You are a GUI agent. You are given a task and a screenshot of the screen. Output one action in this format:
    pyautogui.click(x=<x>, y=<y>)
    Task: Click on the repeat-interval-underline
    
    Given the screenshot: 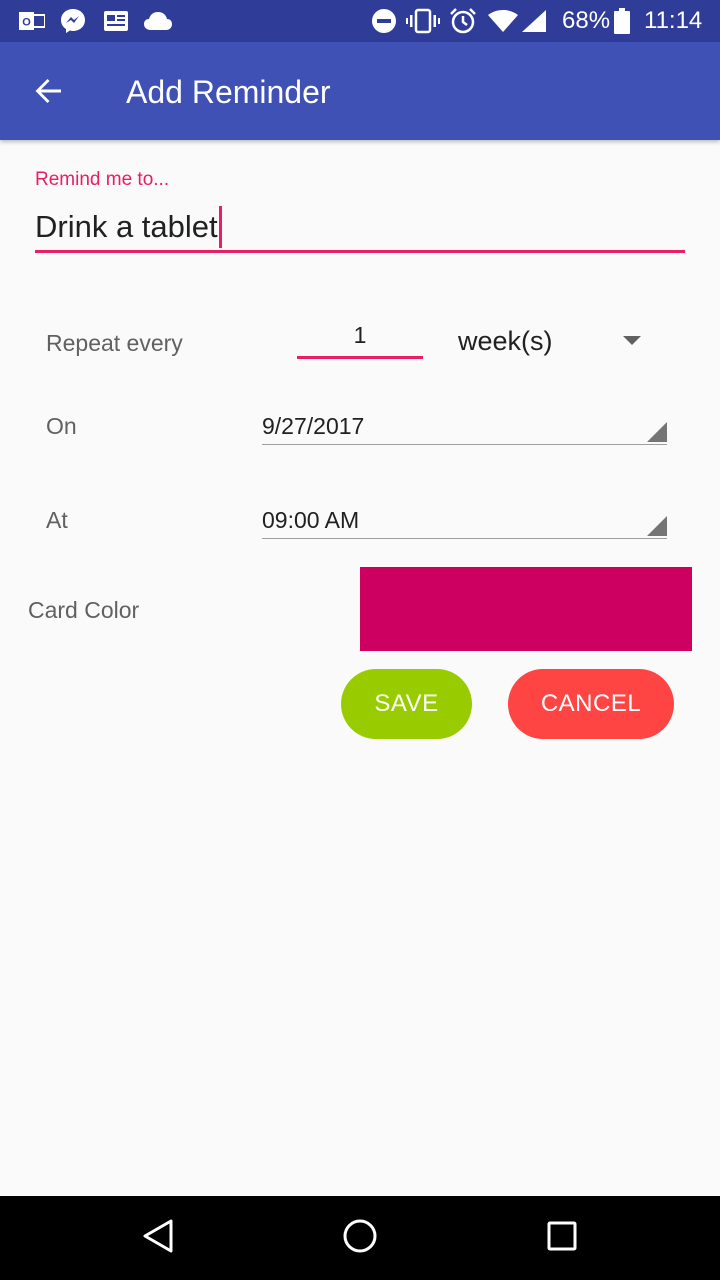 What is the action you would take?
    pyautogui.click(x=360, y=357)
    